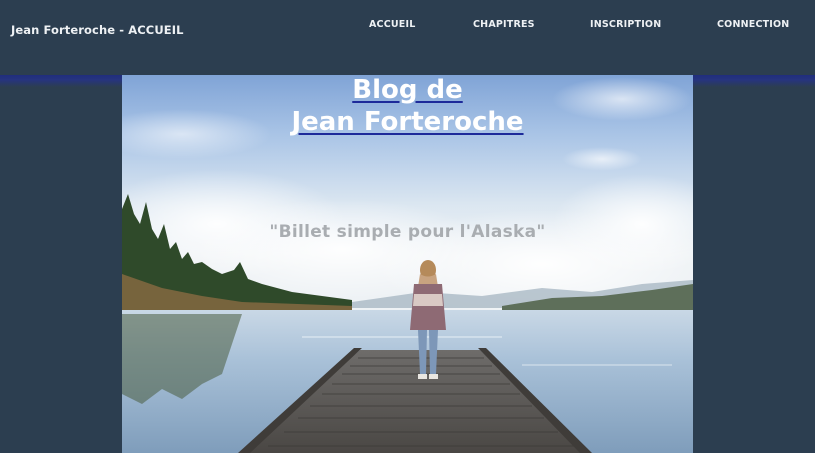 The image size is (815, 453). I want to click on nav-link-chapitres: CHAPITRES, so click(504, 24).